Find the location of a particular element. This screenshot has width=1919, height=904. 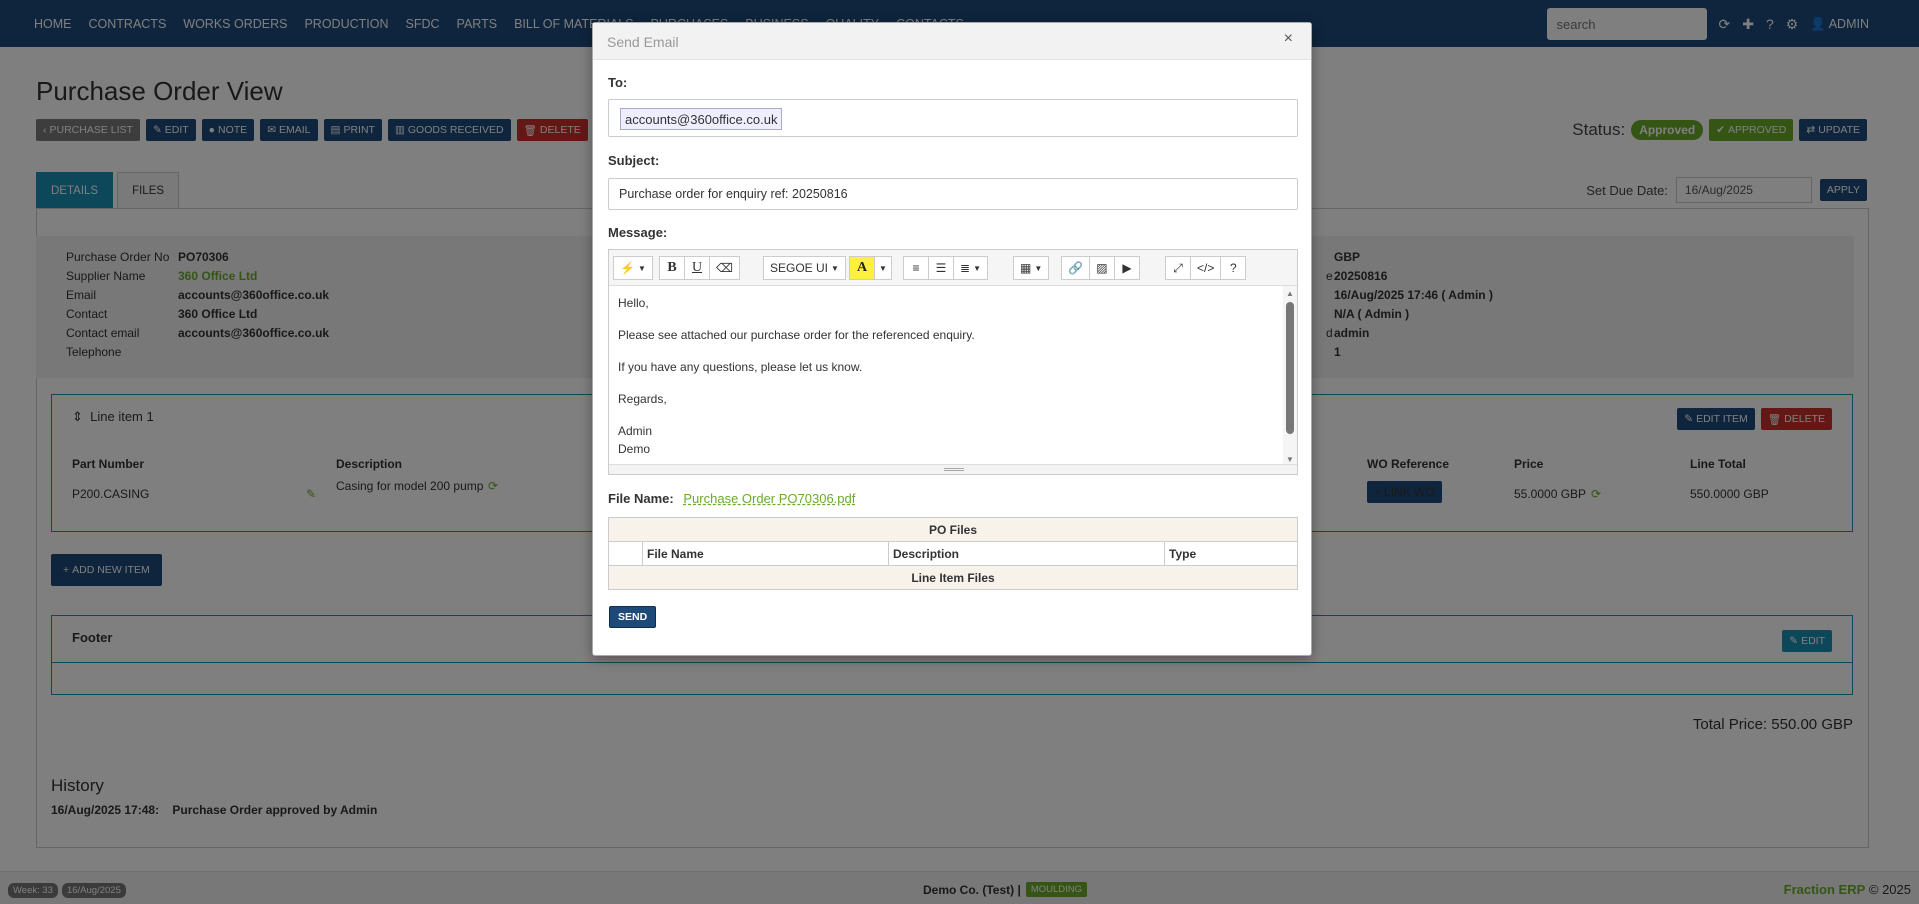

font-name-dropdown: SEGOE UI ▼ is located at coordinates (804, 268).